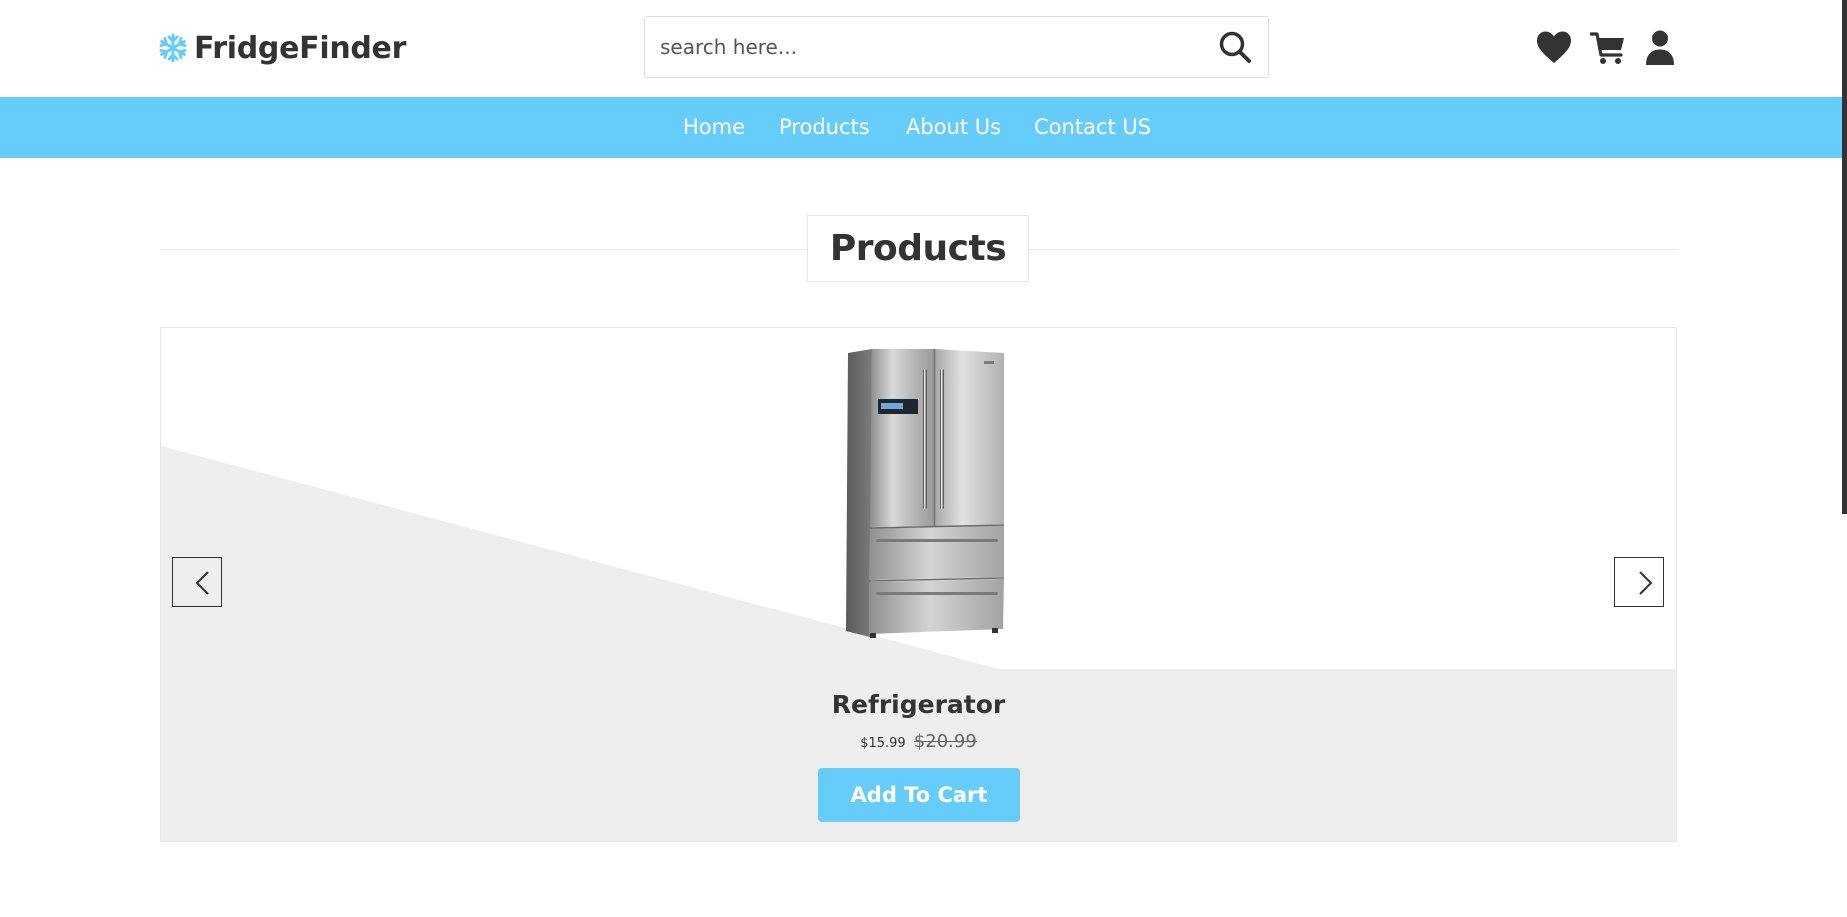 The height and width of the screenshot is (917, 1847). What do you see at coordinates (1092, 127) in the screenshot?
I see `nav-contact-us: Contact US` at bounding box center [1092, 127].